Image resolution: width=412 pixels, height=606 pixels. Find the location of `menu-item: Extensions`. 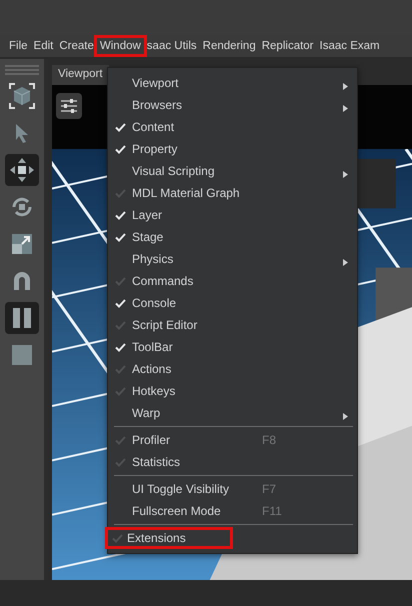

menu-item: Extensions is located at coordinates (169, 538).